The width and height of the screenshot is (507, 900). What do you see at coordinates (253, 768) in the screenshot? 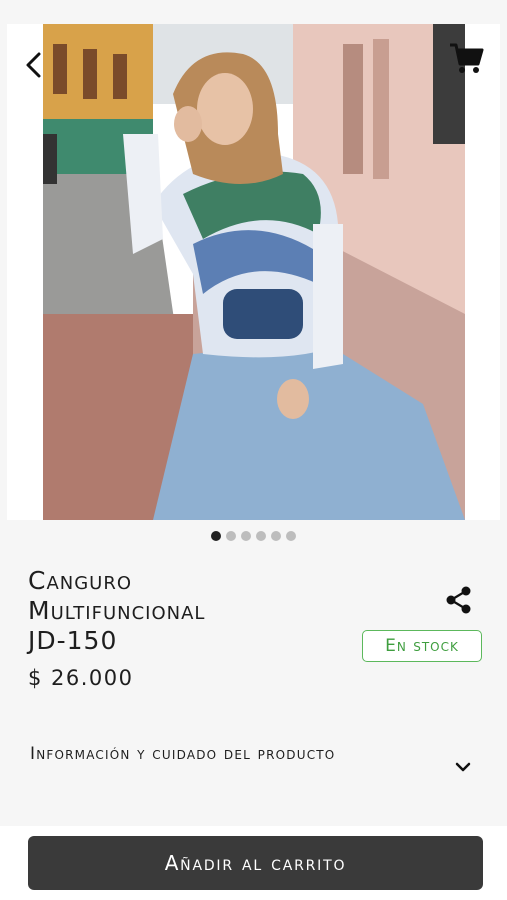
I see `info-accordion: Información y cuidado del producto` at bounding box center [253, 768].